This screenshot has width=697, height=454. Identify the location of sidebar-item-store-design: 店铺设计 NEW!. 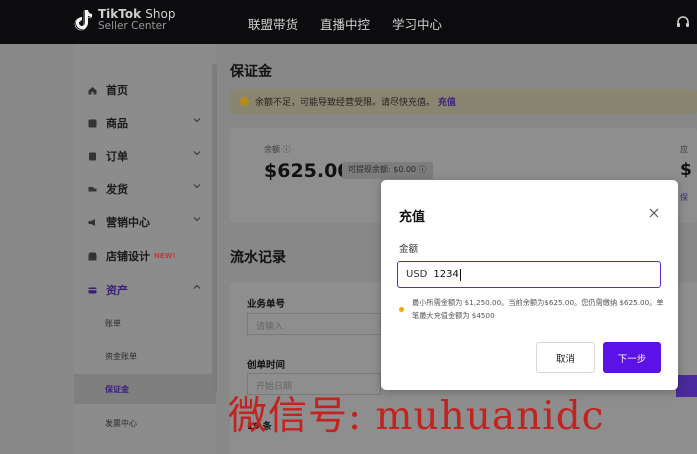
(148, 256).